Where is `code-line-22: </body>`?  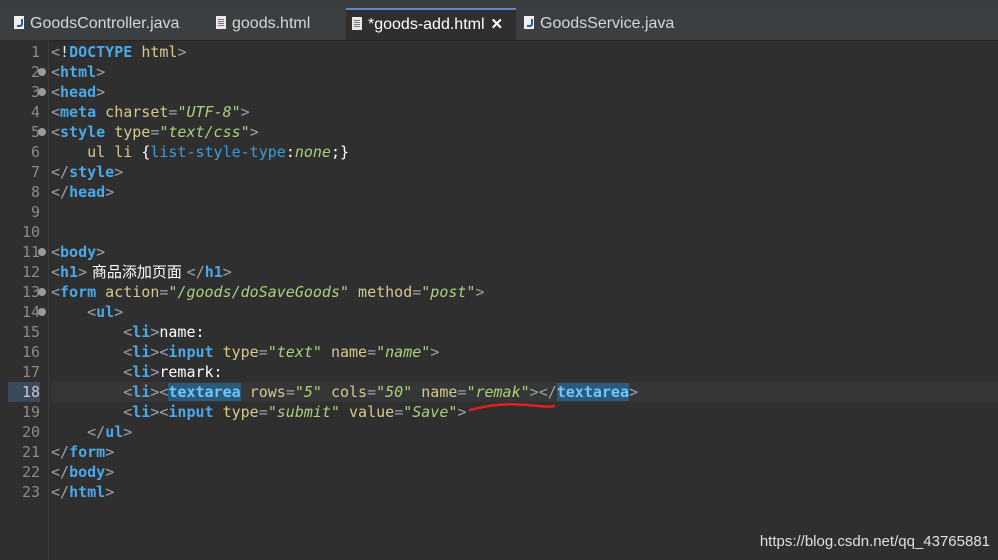
code-line-22: </body> is located at coordinates (83, 472).